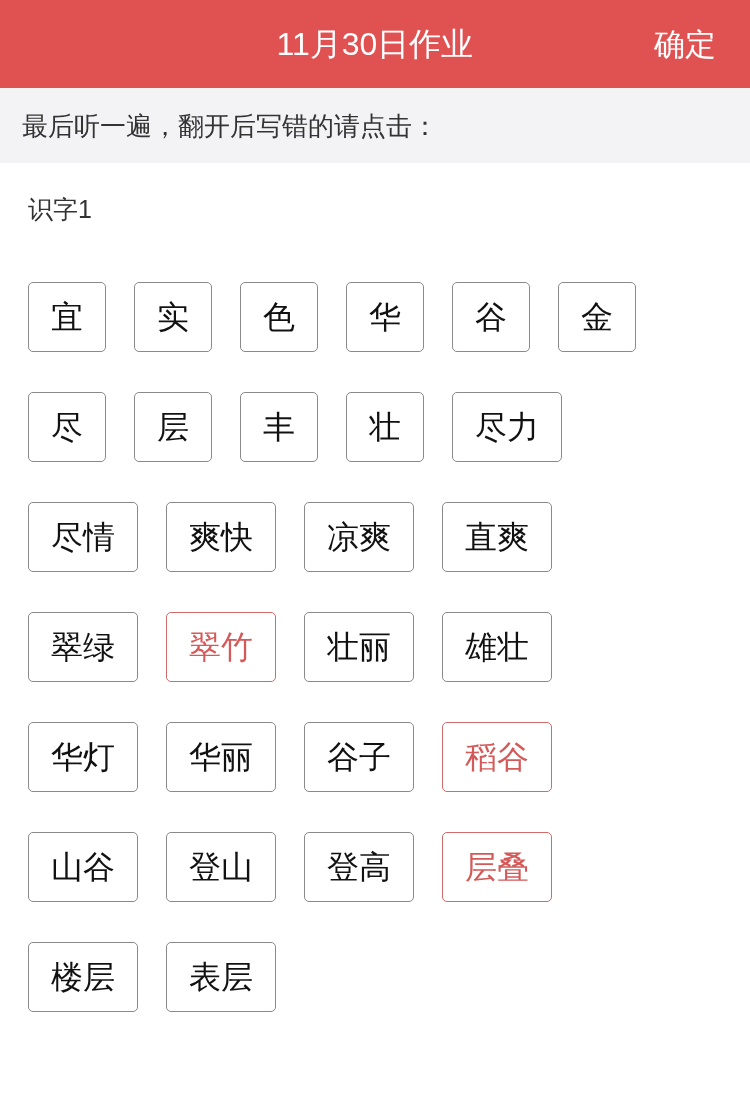 The width and height of the screenshot is (750, 1101). What do you see at coordinates (221, 647) in the screenshot?
I see `word-tile: 翠竹` at bounding box center [221, 647].